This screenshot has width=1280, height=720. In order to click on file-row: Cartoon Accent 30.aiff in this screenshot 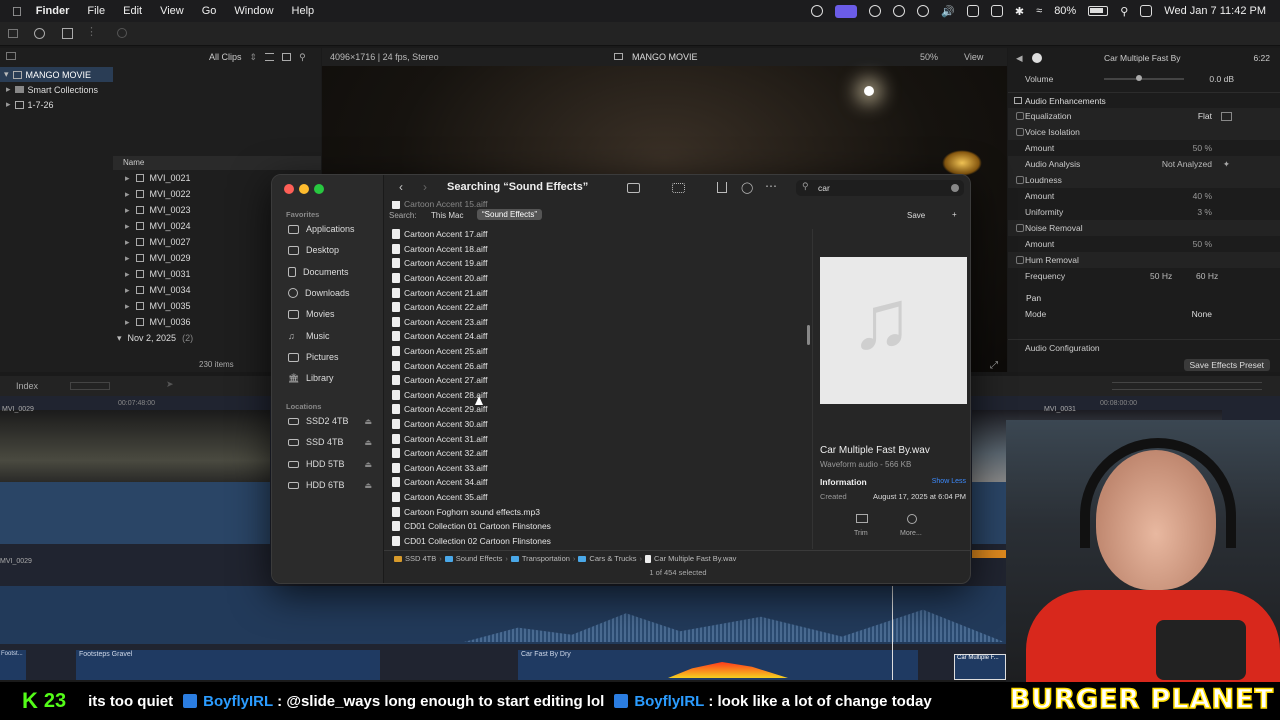, I will do `click(439, 424)`.